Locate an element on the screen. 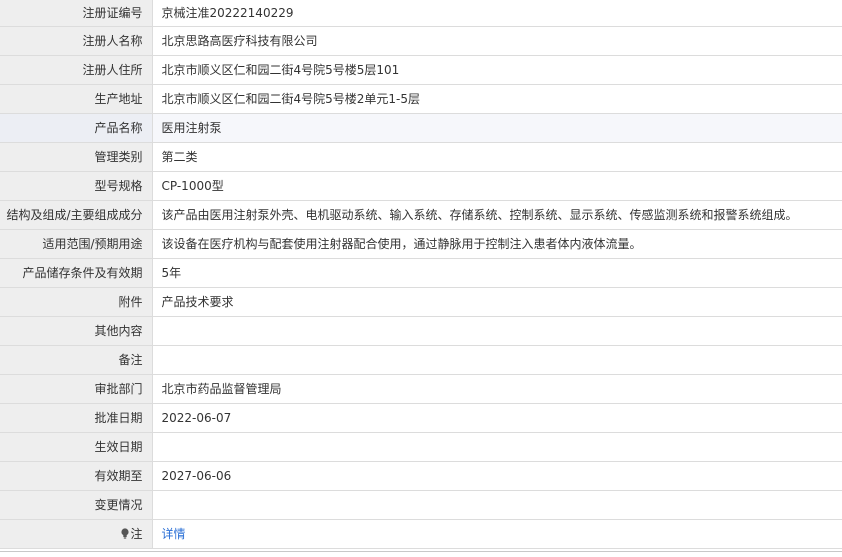  value-registrant-address: 北京市顺义区仁和园二街4号院5号楼5层101 is located at coordinates (497, 70).